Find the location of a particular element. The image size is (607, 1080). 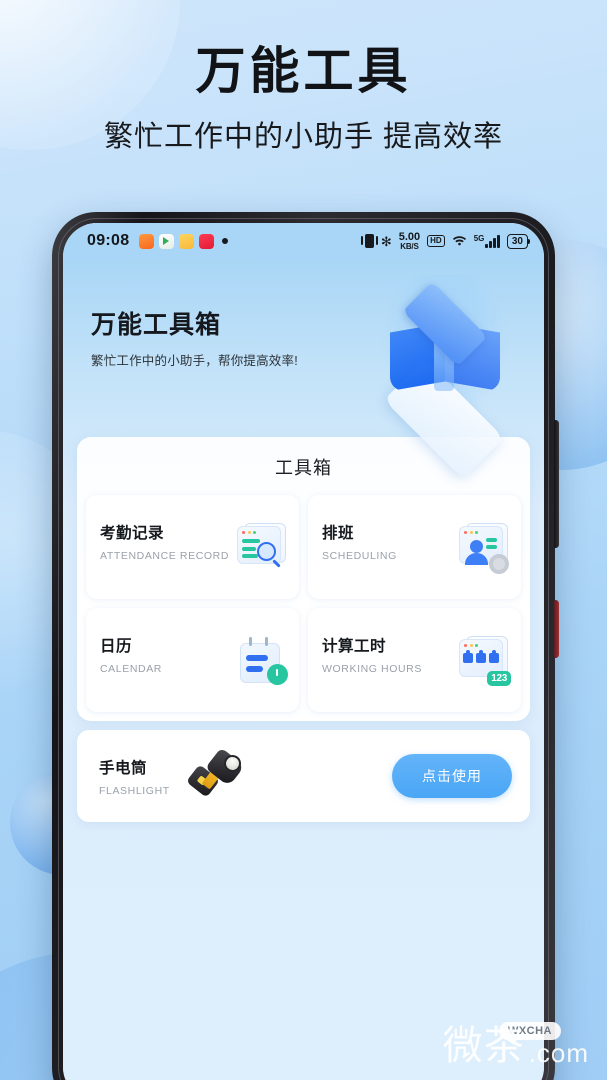

volume-button is located at coordinates (556, 484).